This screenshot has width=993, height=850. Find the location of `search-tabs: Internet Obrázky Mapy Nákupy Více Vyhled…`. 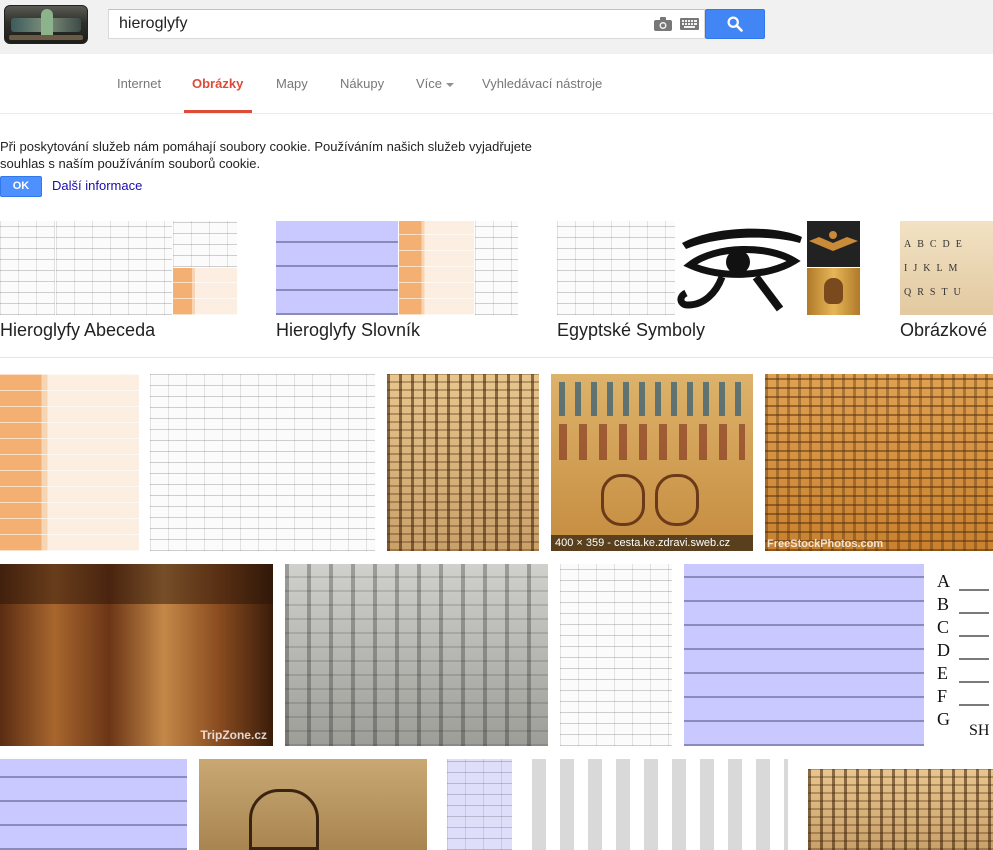

search-tabs: Internet Obrázky Mapy Nákupy Více Vyhled… is located at coordinates (496, 84).